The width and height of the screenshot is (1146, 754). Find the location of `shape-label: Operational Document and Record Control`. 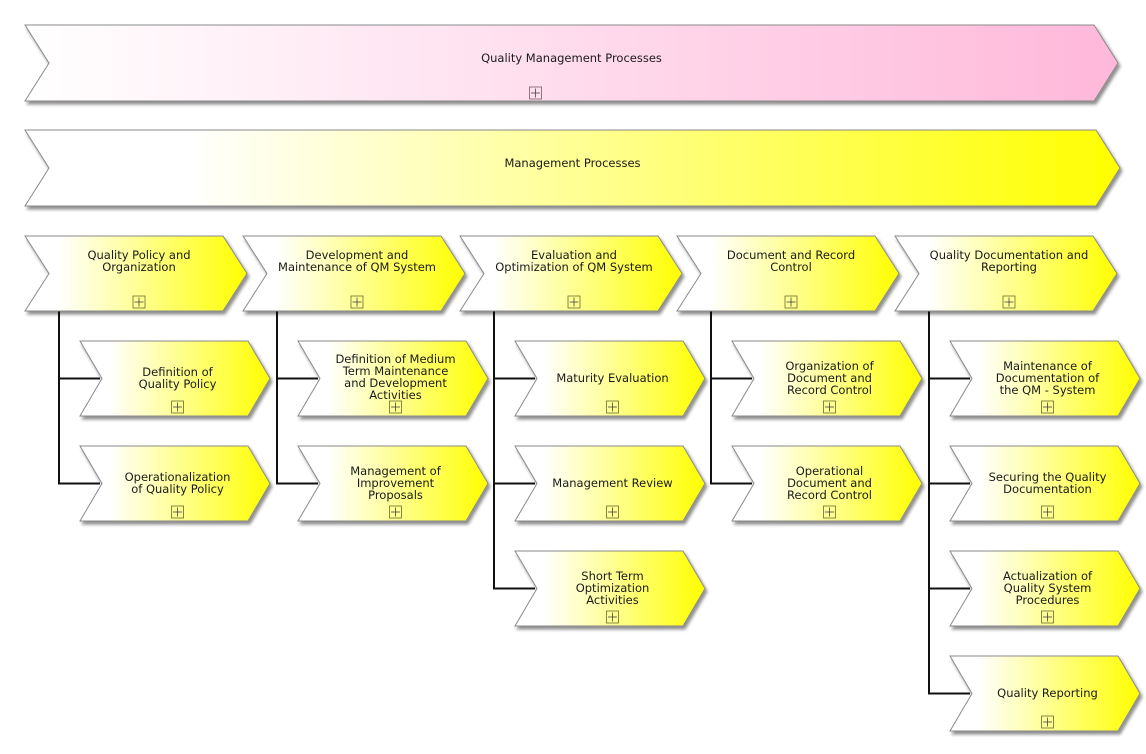

shape-label: Operational Document and Record Control is located at coordinates (829, 483).